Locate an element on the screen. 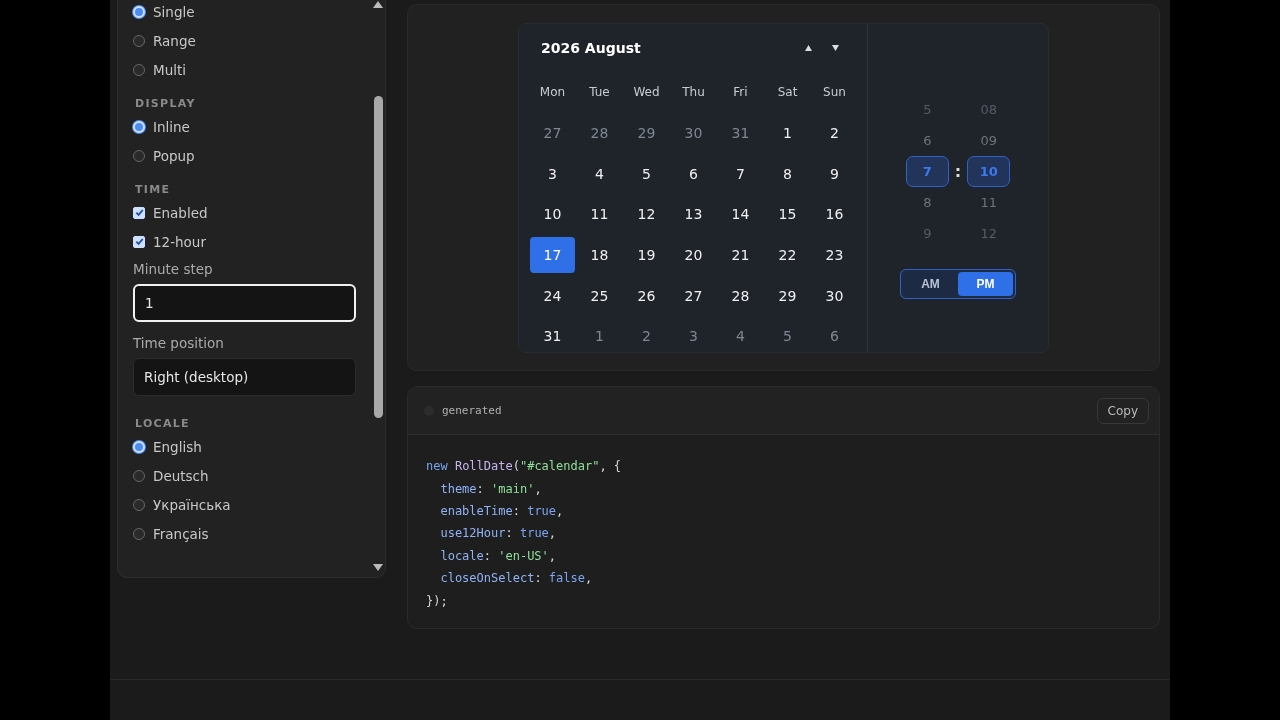  day-cell: 8 is located at coordinates (787, 174).